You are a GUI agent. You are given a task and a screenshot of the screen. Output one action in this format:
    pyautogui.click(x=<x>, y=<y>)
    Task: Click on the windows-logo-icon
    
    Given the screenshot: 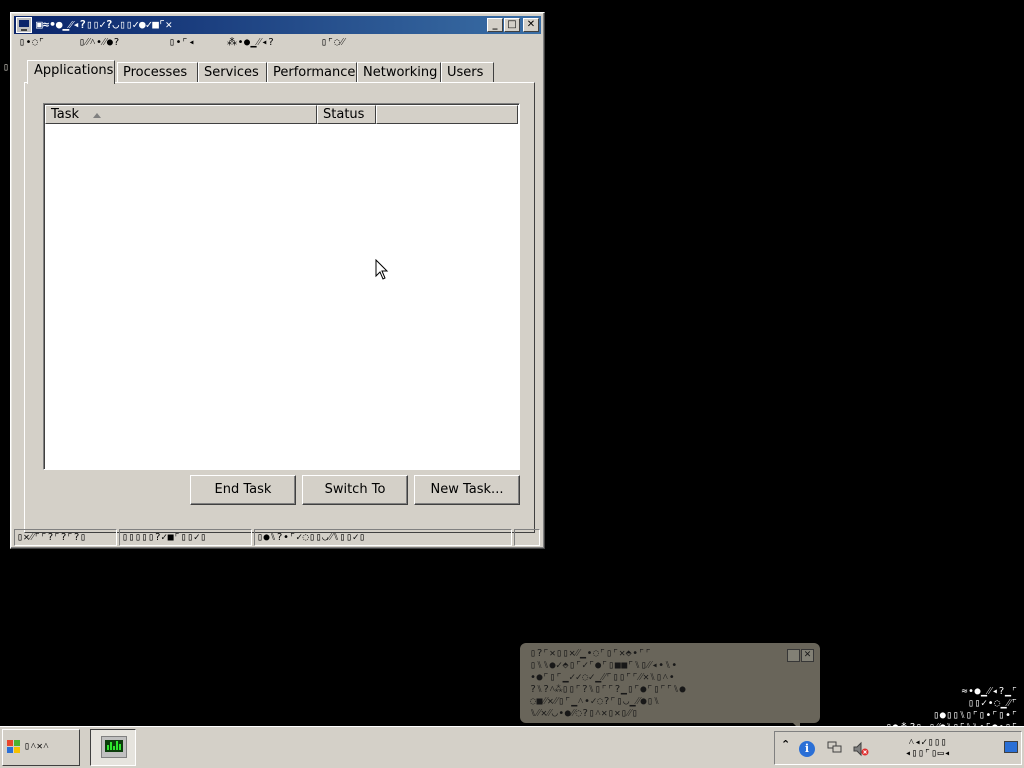 What is the action you would take?
    pyautogui.click(x=13, y=746)
    